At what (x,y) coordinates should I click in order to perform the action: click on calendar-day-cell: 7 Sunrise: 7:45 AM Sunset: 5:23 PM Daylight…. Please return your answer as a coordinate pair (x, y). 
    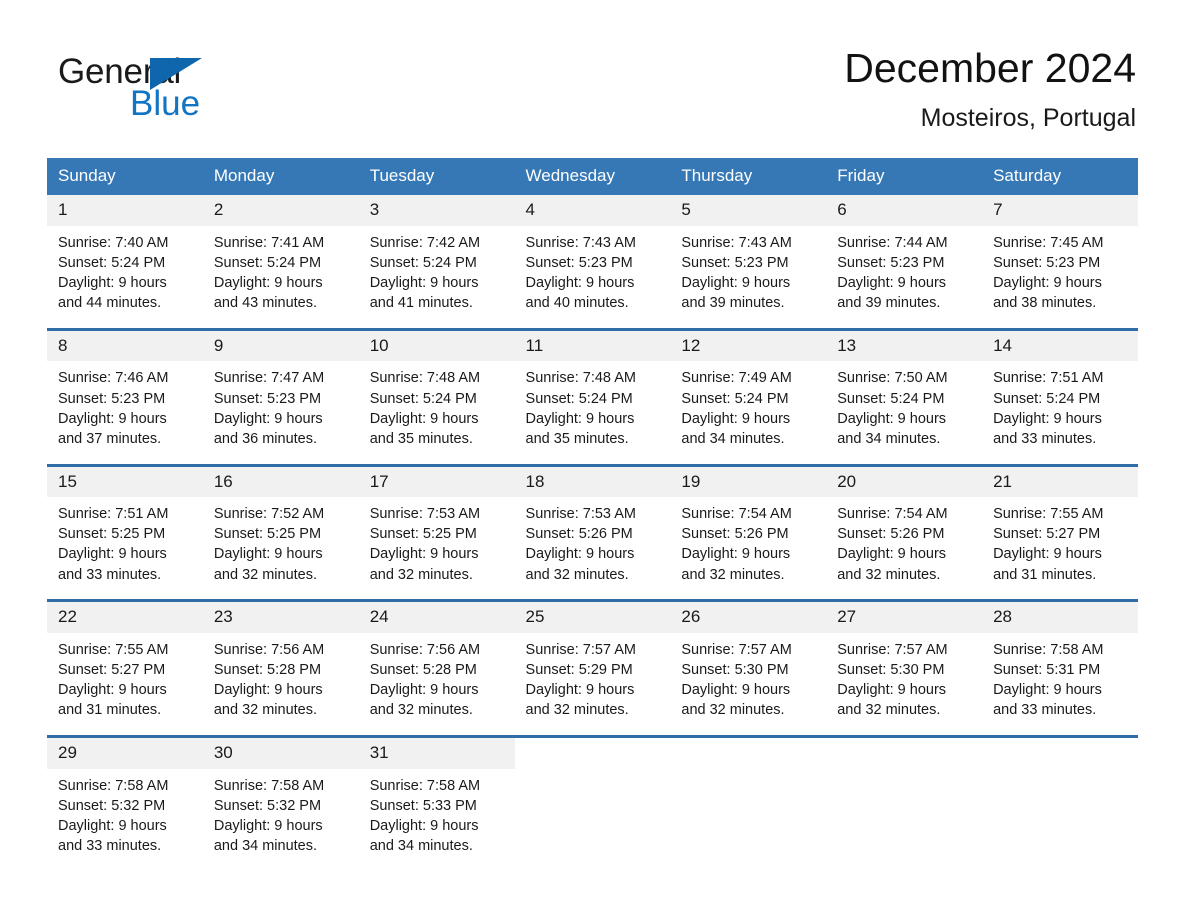
    Looking at the image, I should click on (1060, 254).